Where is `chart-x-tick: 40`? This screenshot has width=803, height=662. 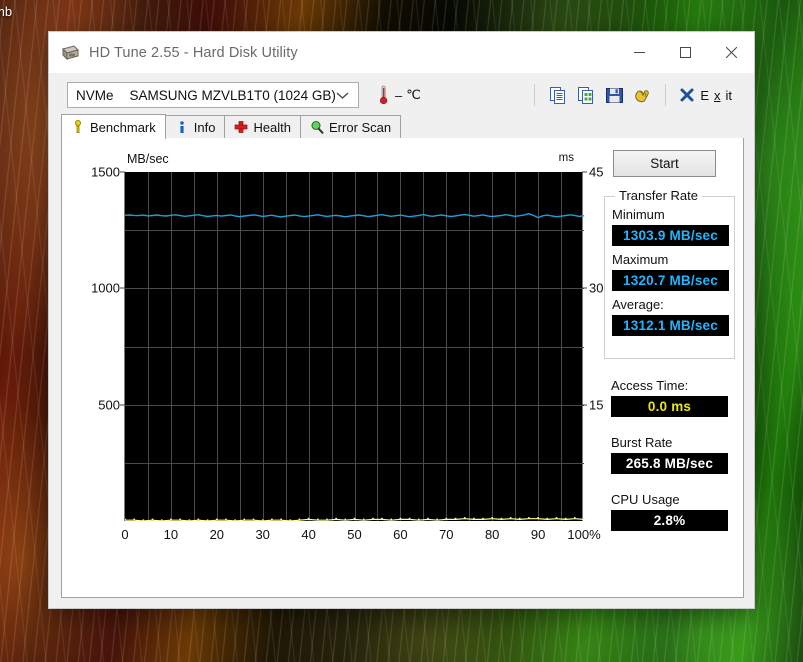
chart-x-tick: 40 is located at coordinates (308, 534).